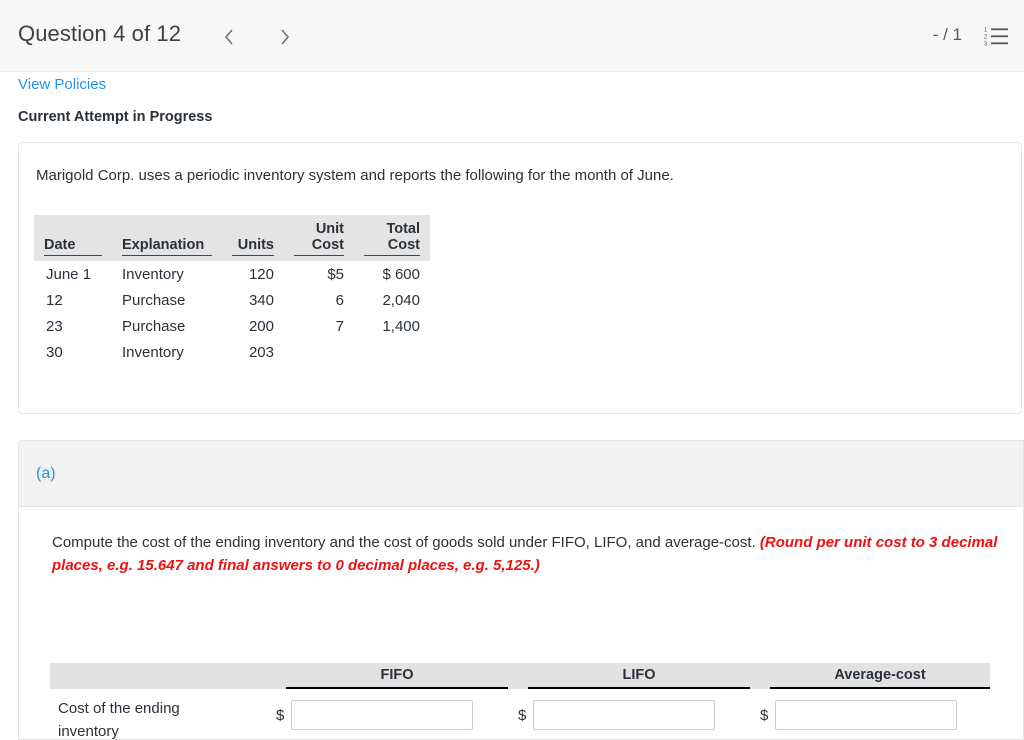 Image resolution: width=1024 pixels, height=740 pixels. What do you see at coordinates (986, 31) in the screenshot?
I see `svg-text: 1` at bounding box center [986, 31].